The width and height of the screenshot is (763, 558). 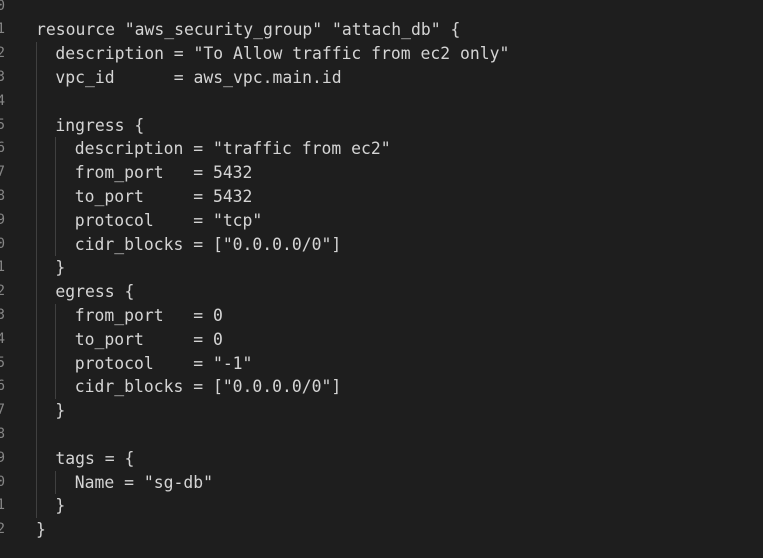 What do you see at coordinates (94, 292) in the screenshot?
I see `code-line: egress {` at bounding box center [94, 292].